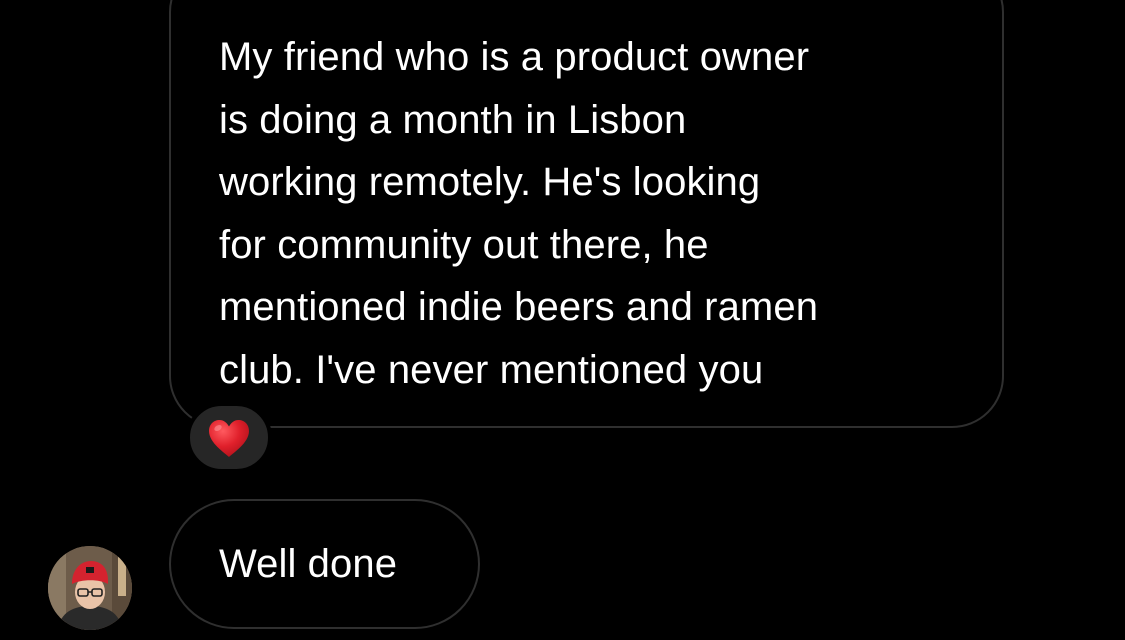 The height and width of the screenshot is (640, 1125). I want to click on message-text: Well done, so click(308, 564).